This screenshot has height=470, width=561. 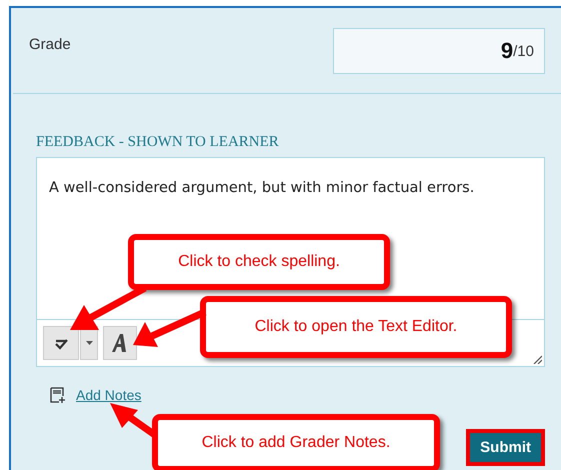 I want to click on callout: Click to open the Text Editor., so click(x=356, y=327).